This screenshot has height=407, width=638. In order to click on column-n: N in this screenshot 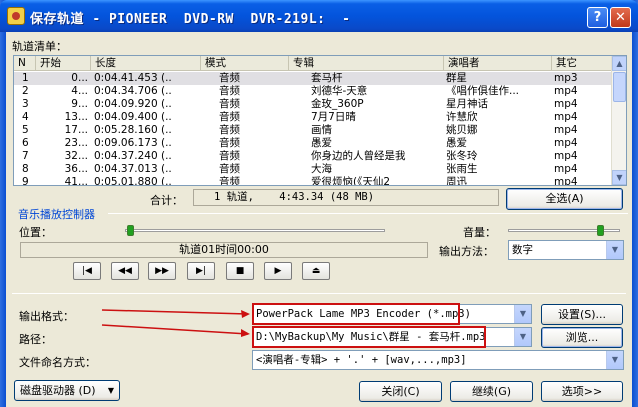, I will do `click(25, 63)`.